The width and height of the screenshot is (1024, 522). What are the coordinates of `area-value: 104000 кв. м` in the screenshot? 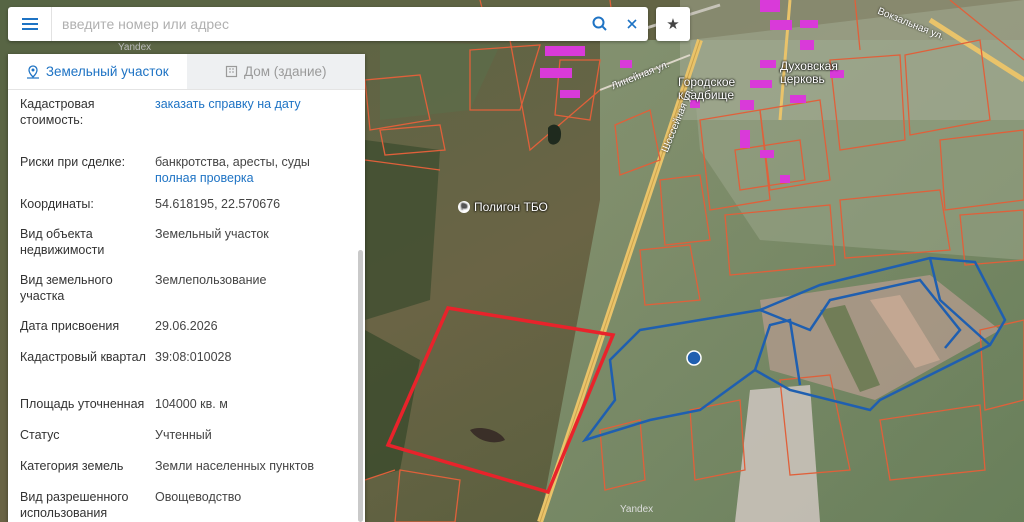 It's located at (191, 404).